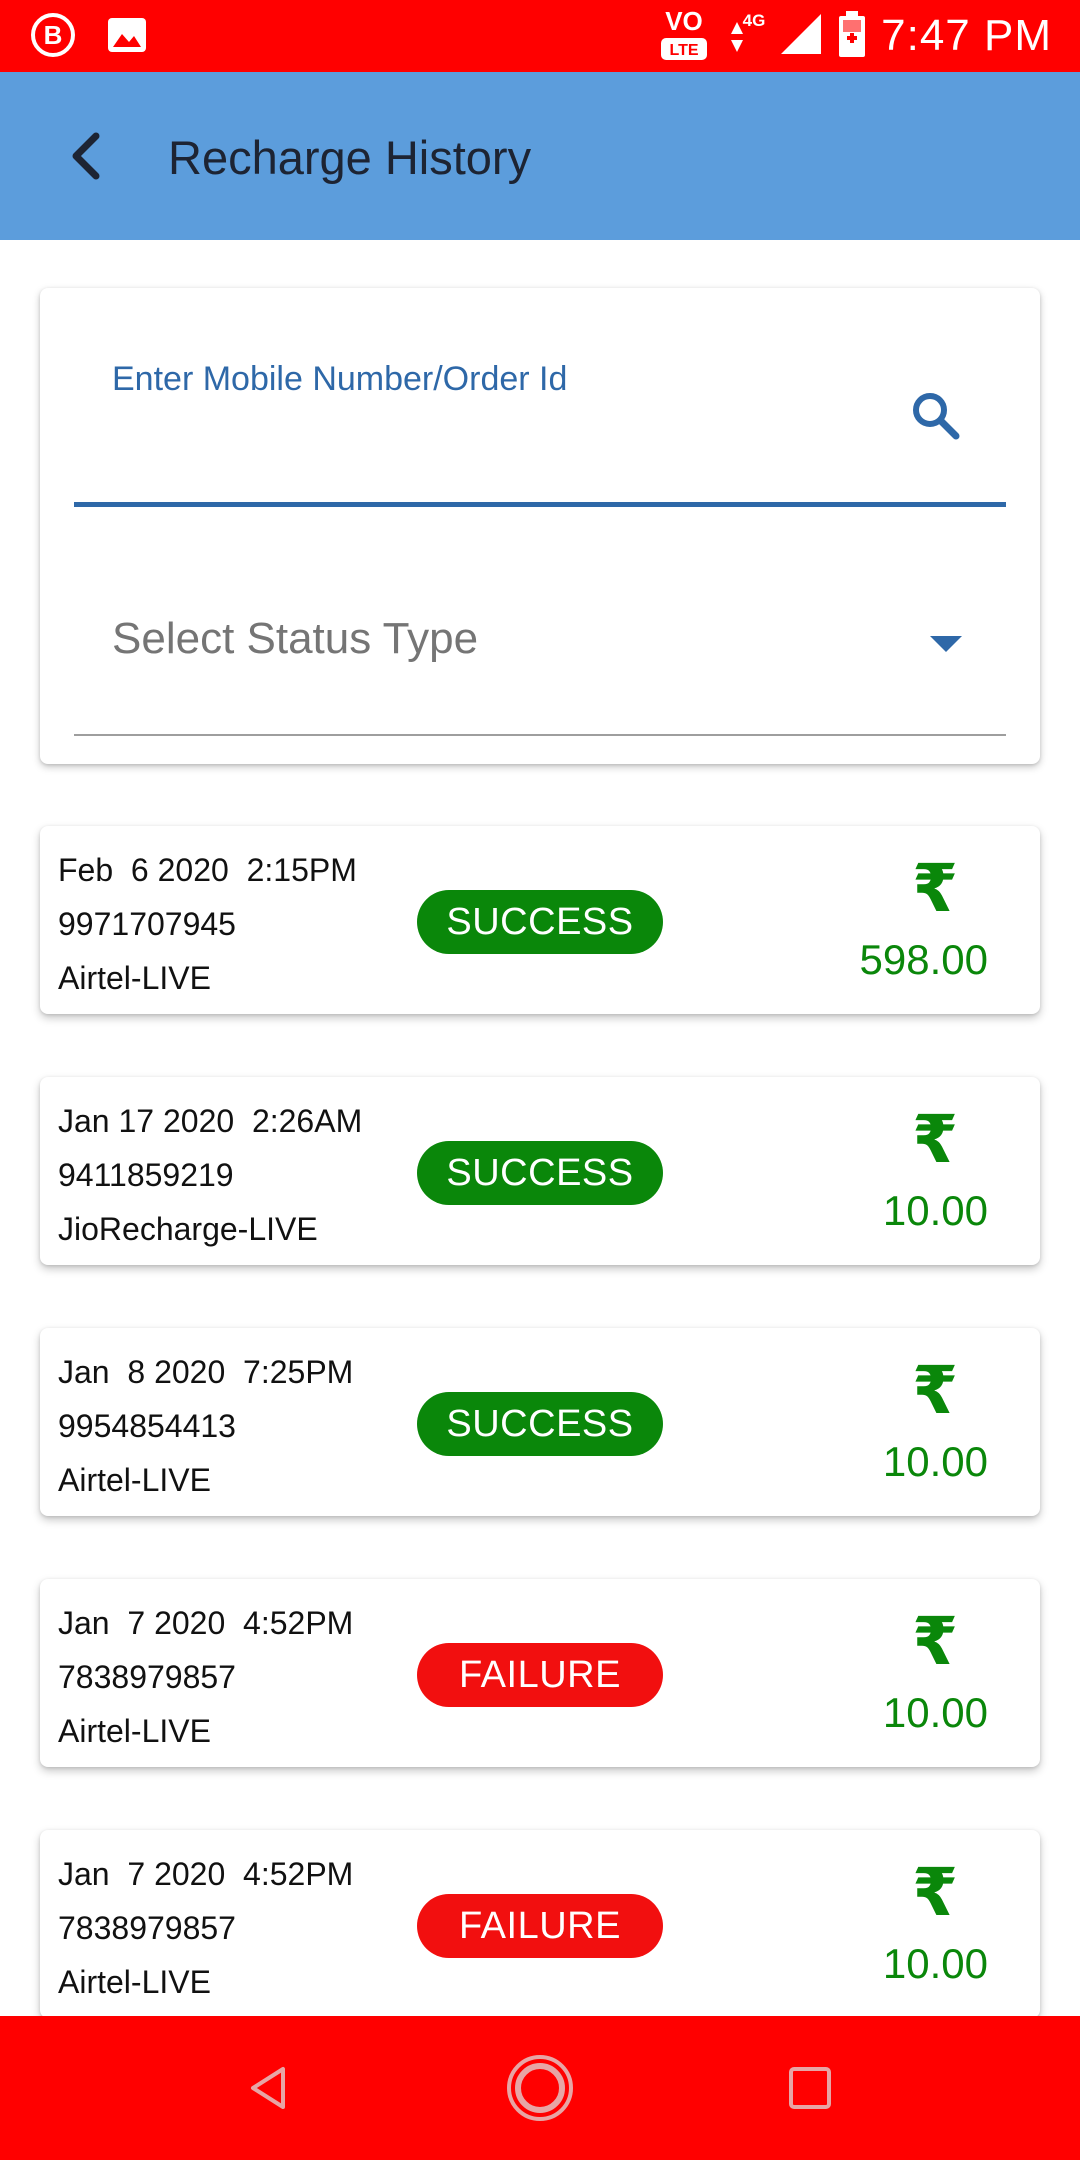  Describe the element at coordinates (684, 21) in the screenshot. I see `svg-text: VO` at that location.